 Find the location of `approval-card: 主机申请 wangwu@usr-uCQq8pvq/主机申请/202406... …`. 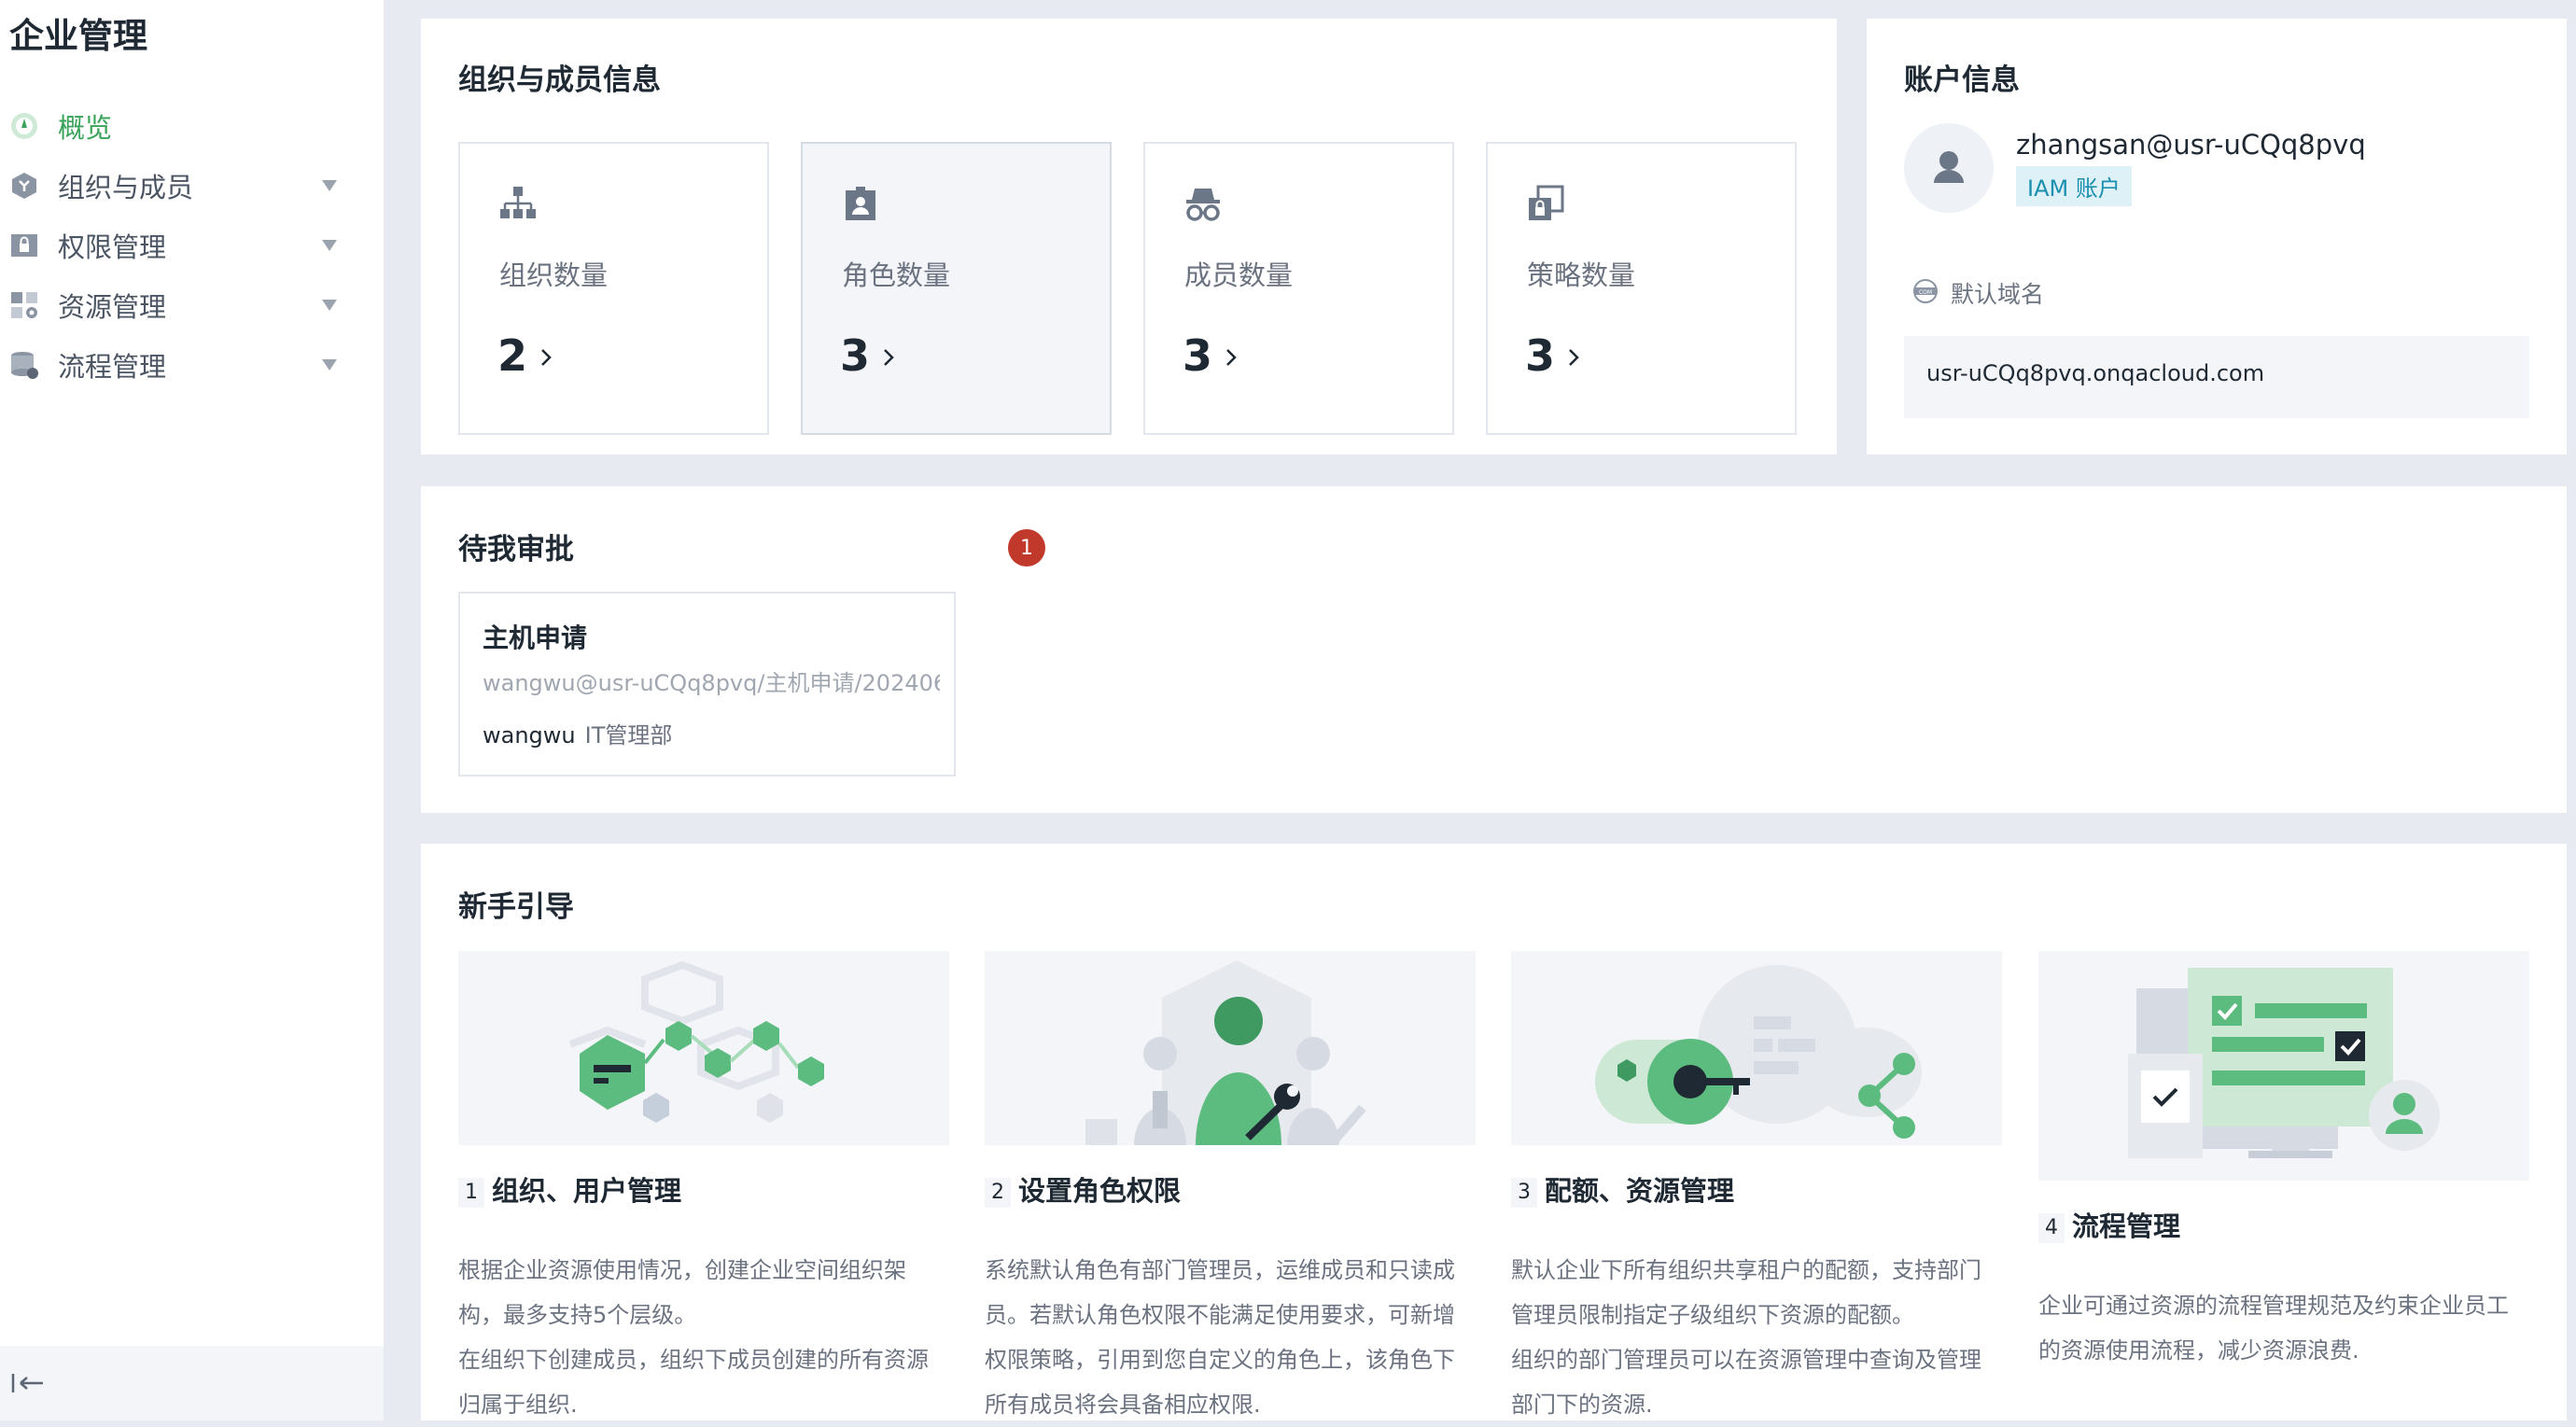

approval-card: 主机申请 wangwu@usr-uCQq8pvq/主机申请/202406... … is located at coordinates (707, 684).